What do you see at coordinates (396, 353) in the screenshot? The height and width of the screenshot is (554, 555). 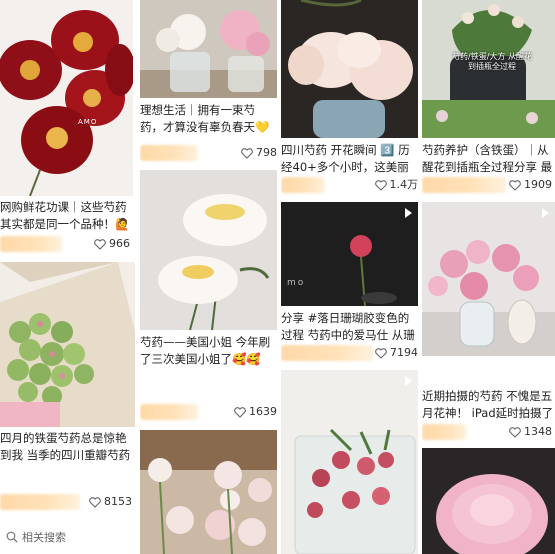 I see `like-count: 7194` at bounding box center [396, 353].